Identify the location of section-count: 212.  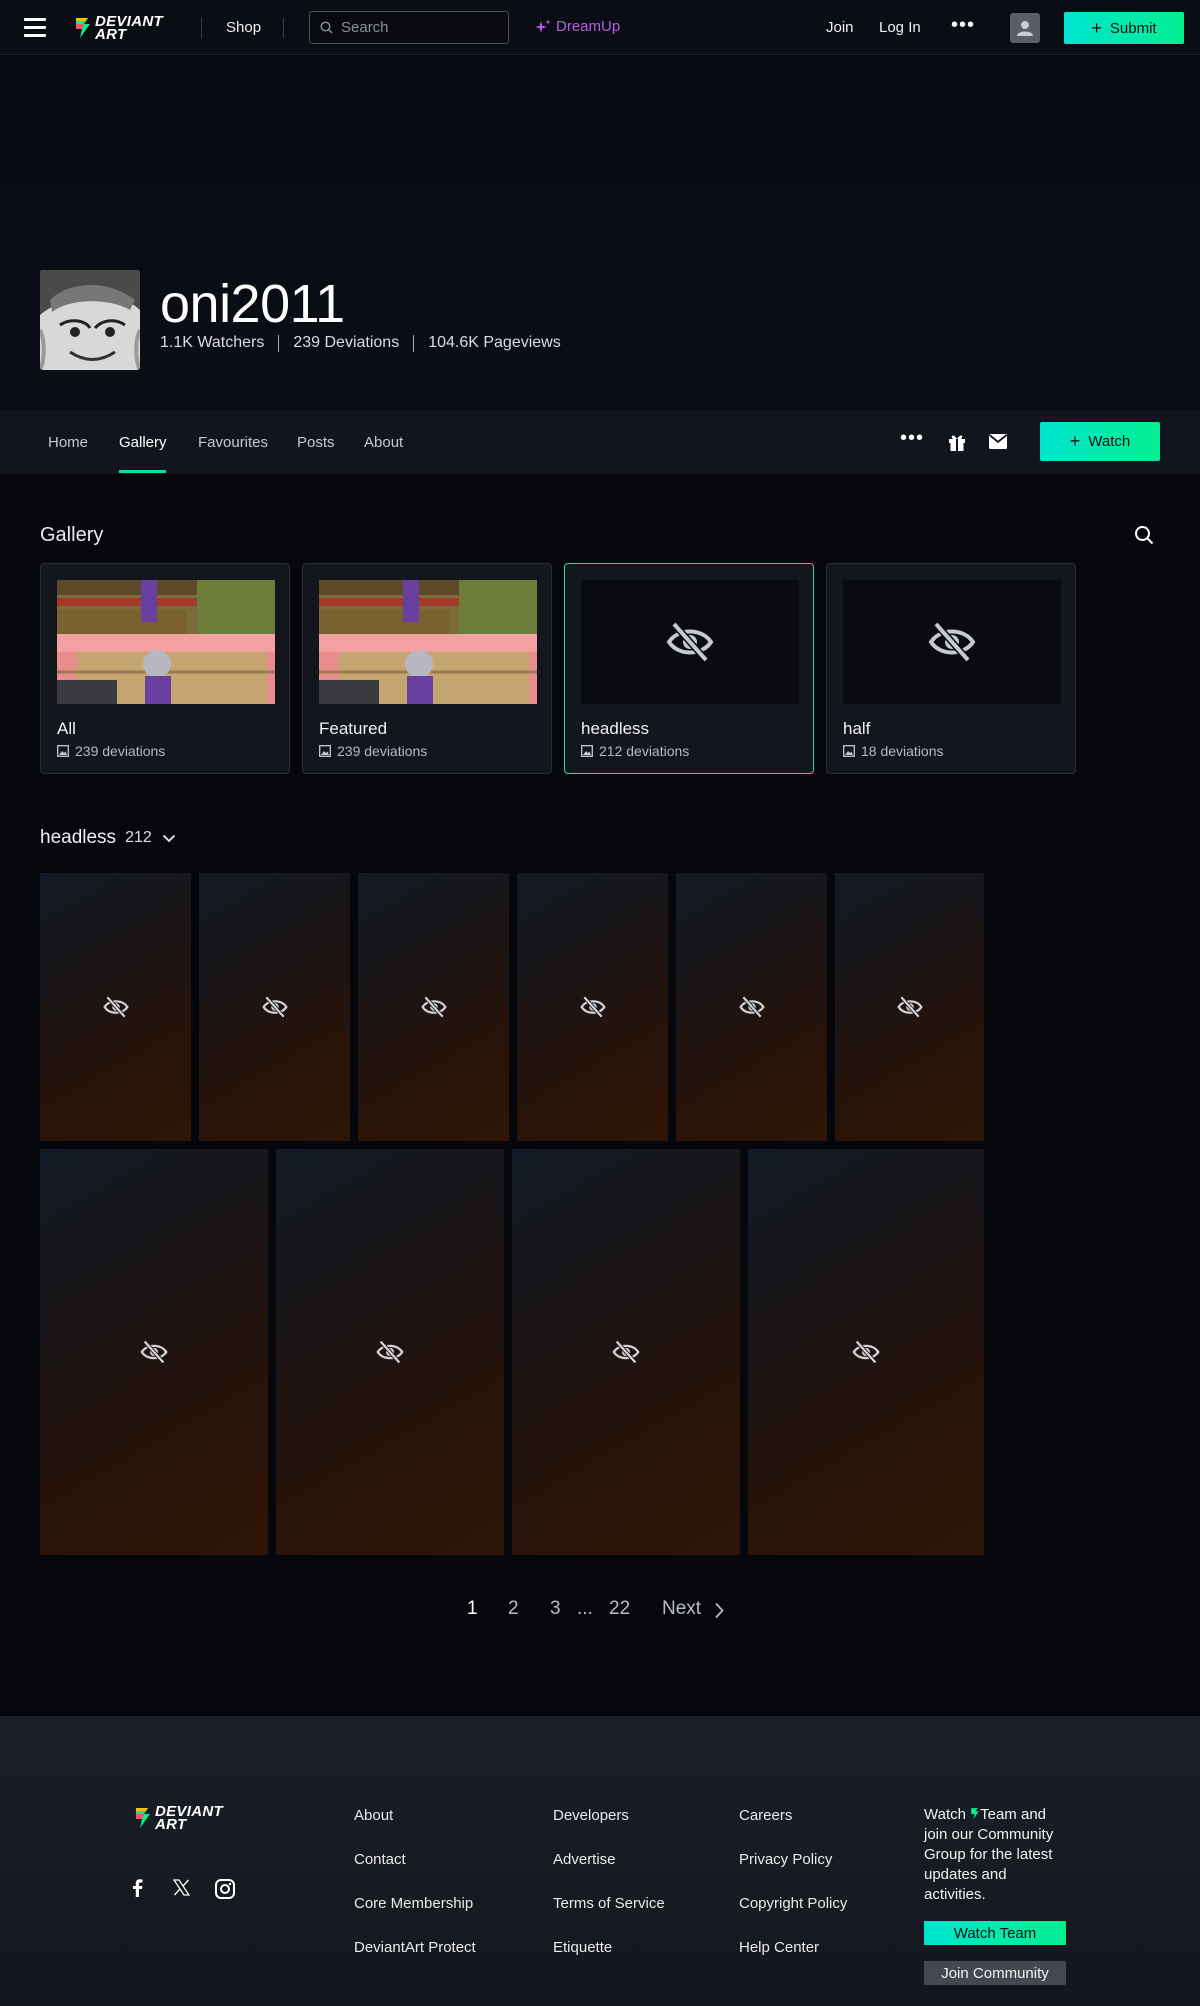
(138, 837).